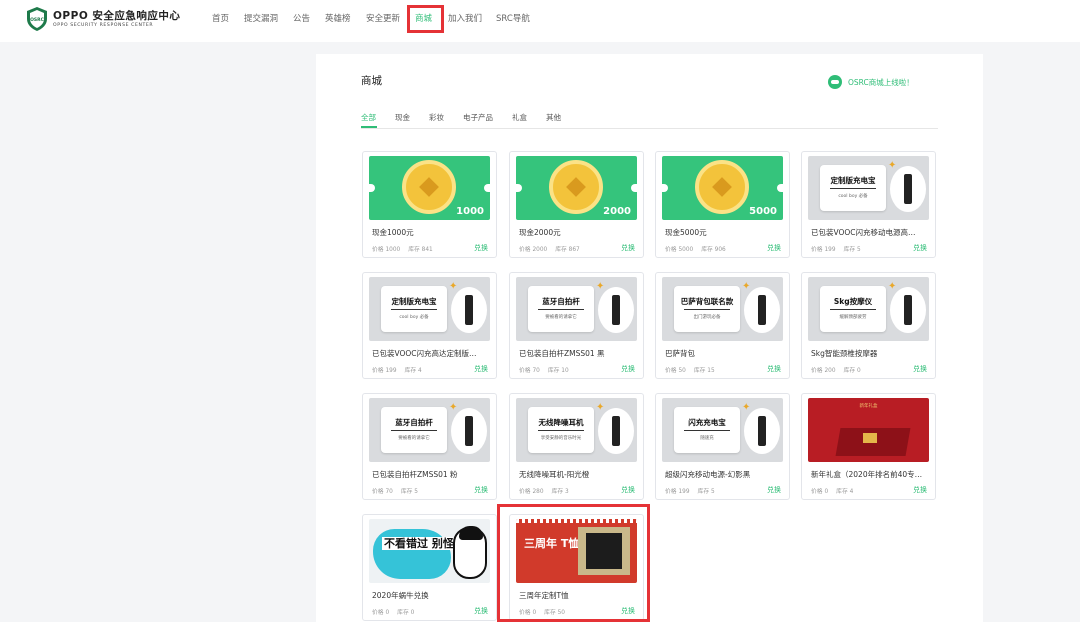 This screenshot has width=1080, height=622. Describe the element at coordinates (429, 204) in the screenshot. I see `product-card: 1000 现金1000元 价格 1000 库存 841 兑换` at that location.